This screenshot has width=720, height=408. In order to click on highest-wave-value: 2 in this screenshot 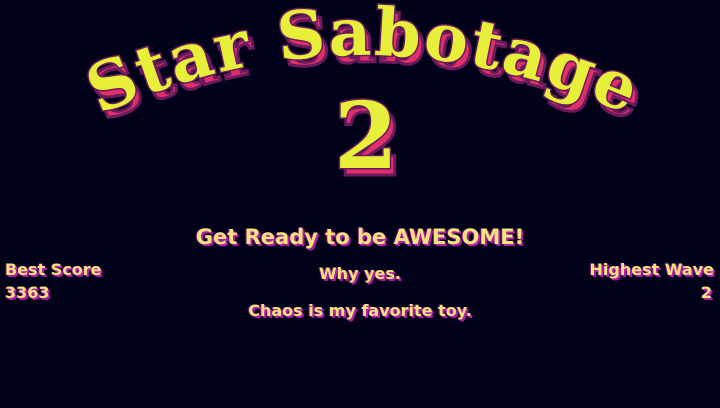, I will do `click(706, 292)`.